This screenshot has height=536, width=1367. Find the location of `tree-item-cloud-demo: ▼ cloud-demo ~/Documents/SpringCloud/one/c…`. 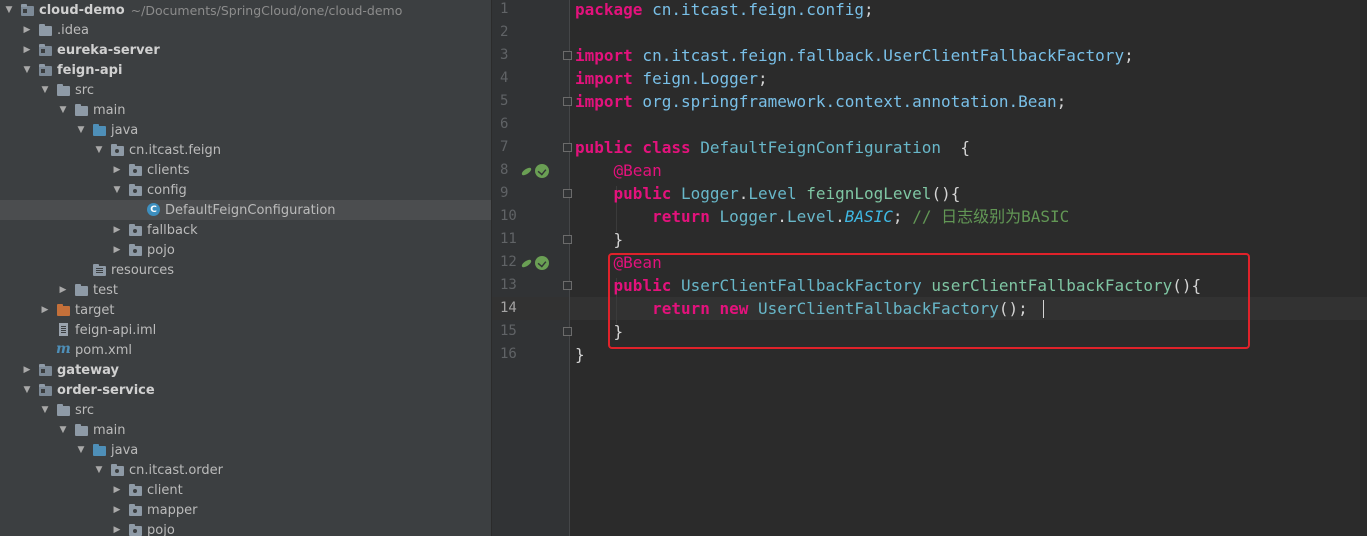

tree-item-cloud-demo: ▼ cloud-demo ~/Documents/SpringCloud/one/c… is located at coordinates (245, 10).